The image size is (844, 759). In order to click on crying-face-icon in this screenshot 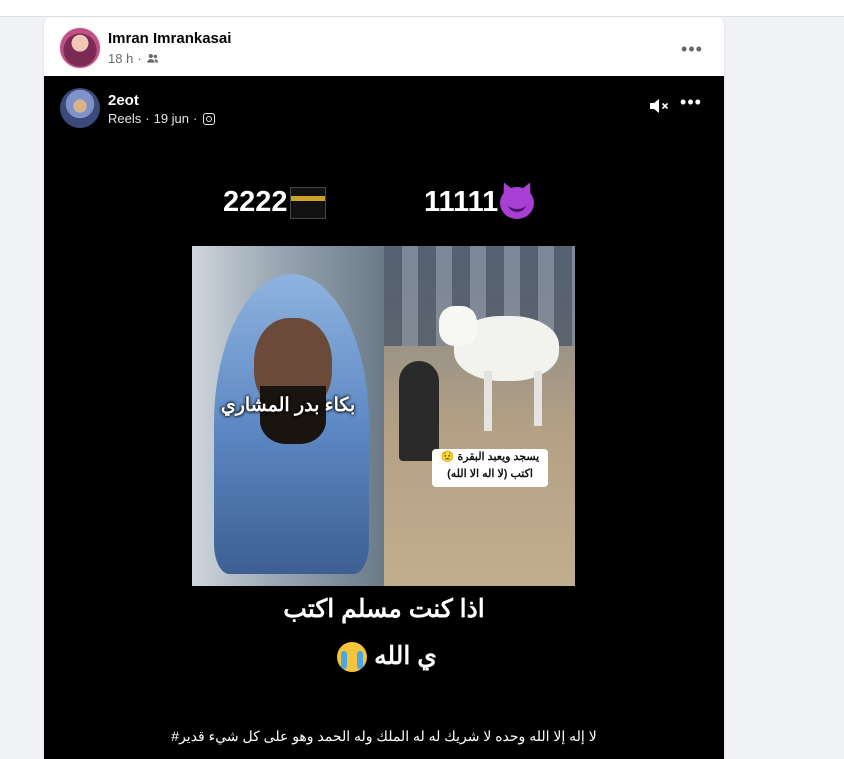, I will do `click(352, 657)`.